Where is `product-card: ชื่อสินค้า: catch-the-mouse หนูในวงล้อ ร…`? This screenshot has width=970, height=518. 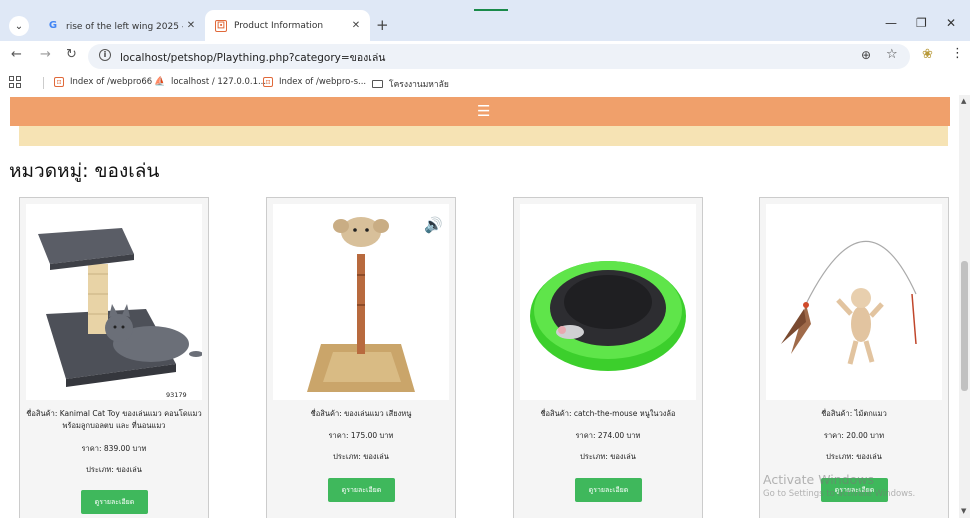
product-card: ชื่อสินค้า: catch-the-mouse หนูในวงล้อ ร… is located at coordinates (608, 357).